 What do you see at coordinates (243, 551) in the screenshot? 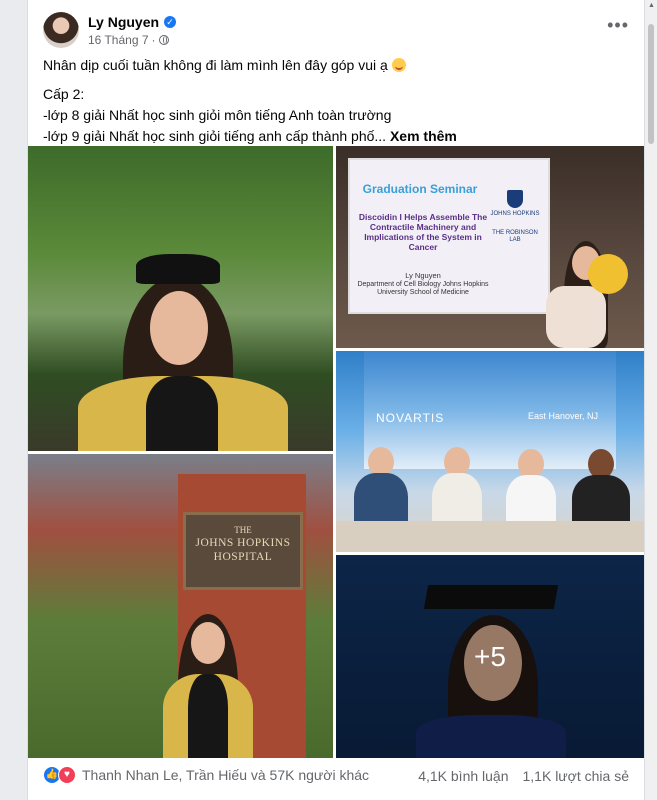
I see `hospital-sign: THE JOHNS HOPKINS HOSPITAL` at bounding box center [243, 551].